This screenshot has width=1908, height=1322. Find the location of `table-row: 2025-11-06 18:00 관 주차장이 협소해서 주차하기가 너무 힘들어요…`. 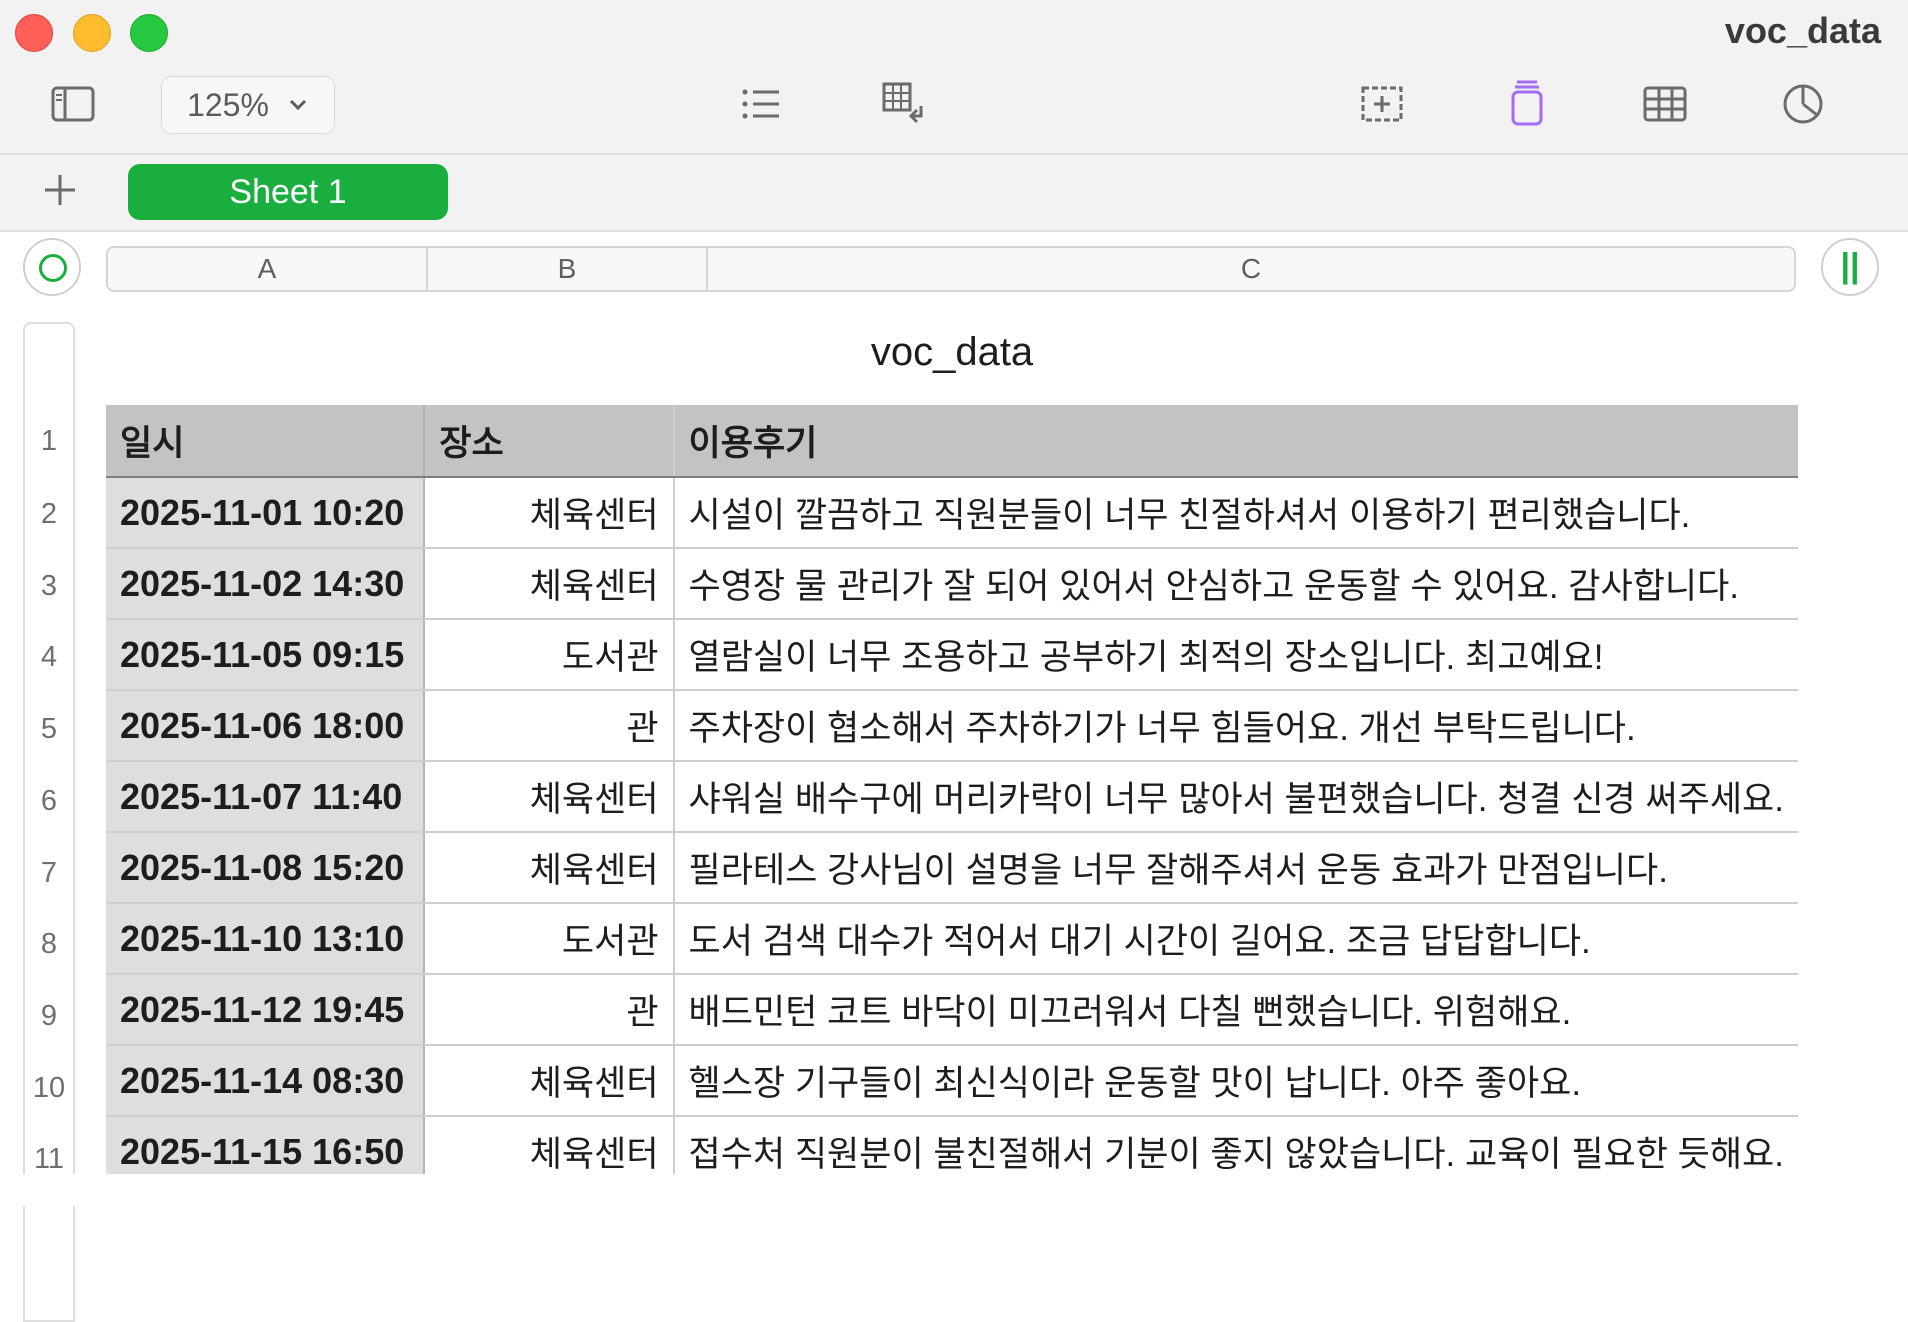

table-row: 2025-11-06 18:00 관 주차장이 협소해서 주차하기가 너무 힘들어요… is located at coordinates (952, 726).